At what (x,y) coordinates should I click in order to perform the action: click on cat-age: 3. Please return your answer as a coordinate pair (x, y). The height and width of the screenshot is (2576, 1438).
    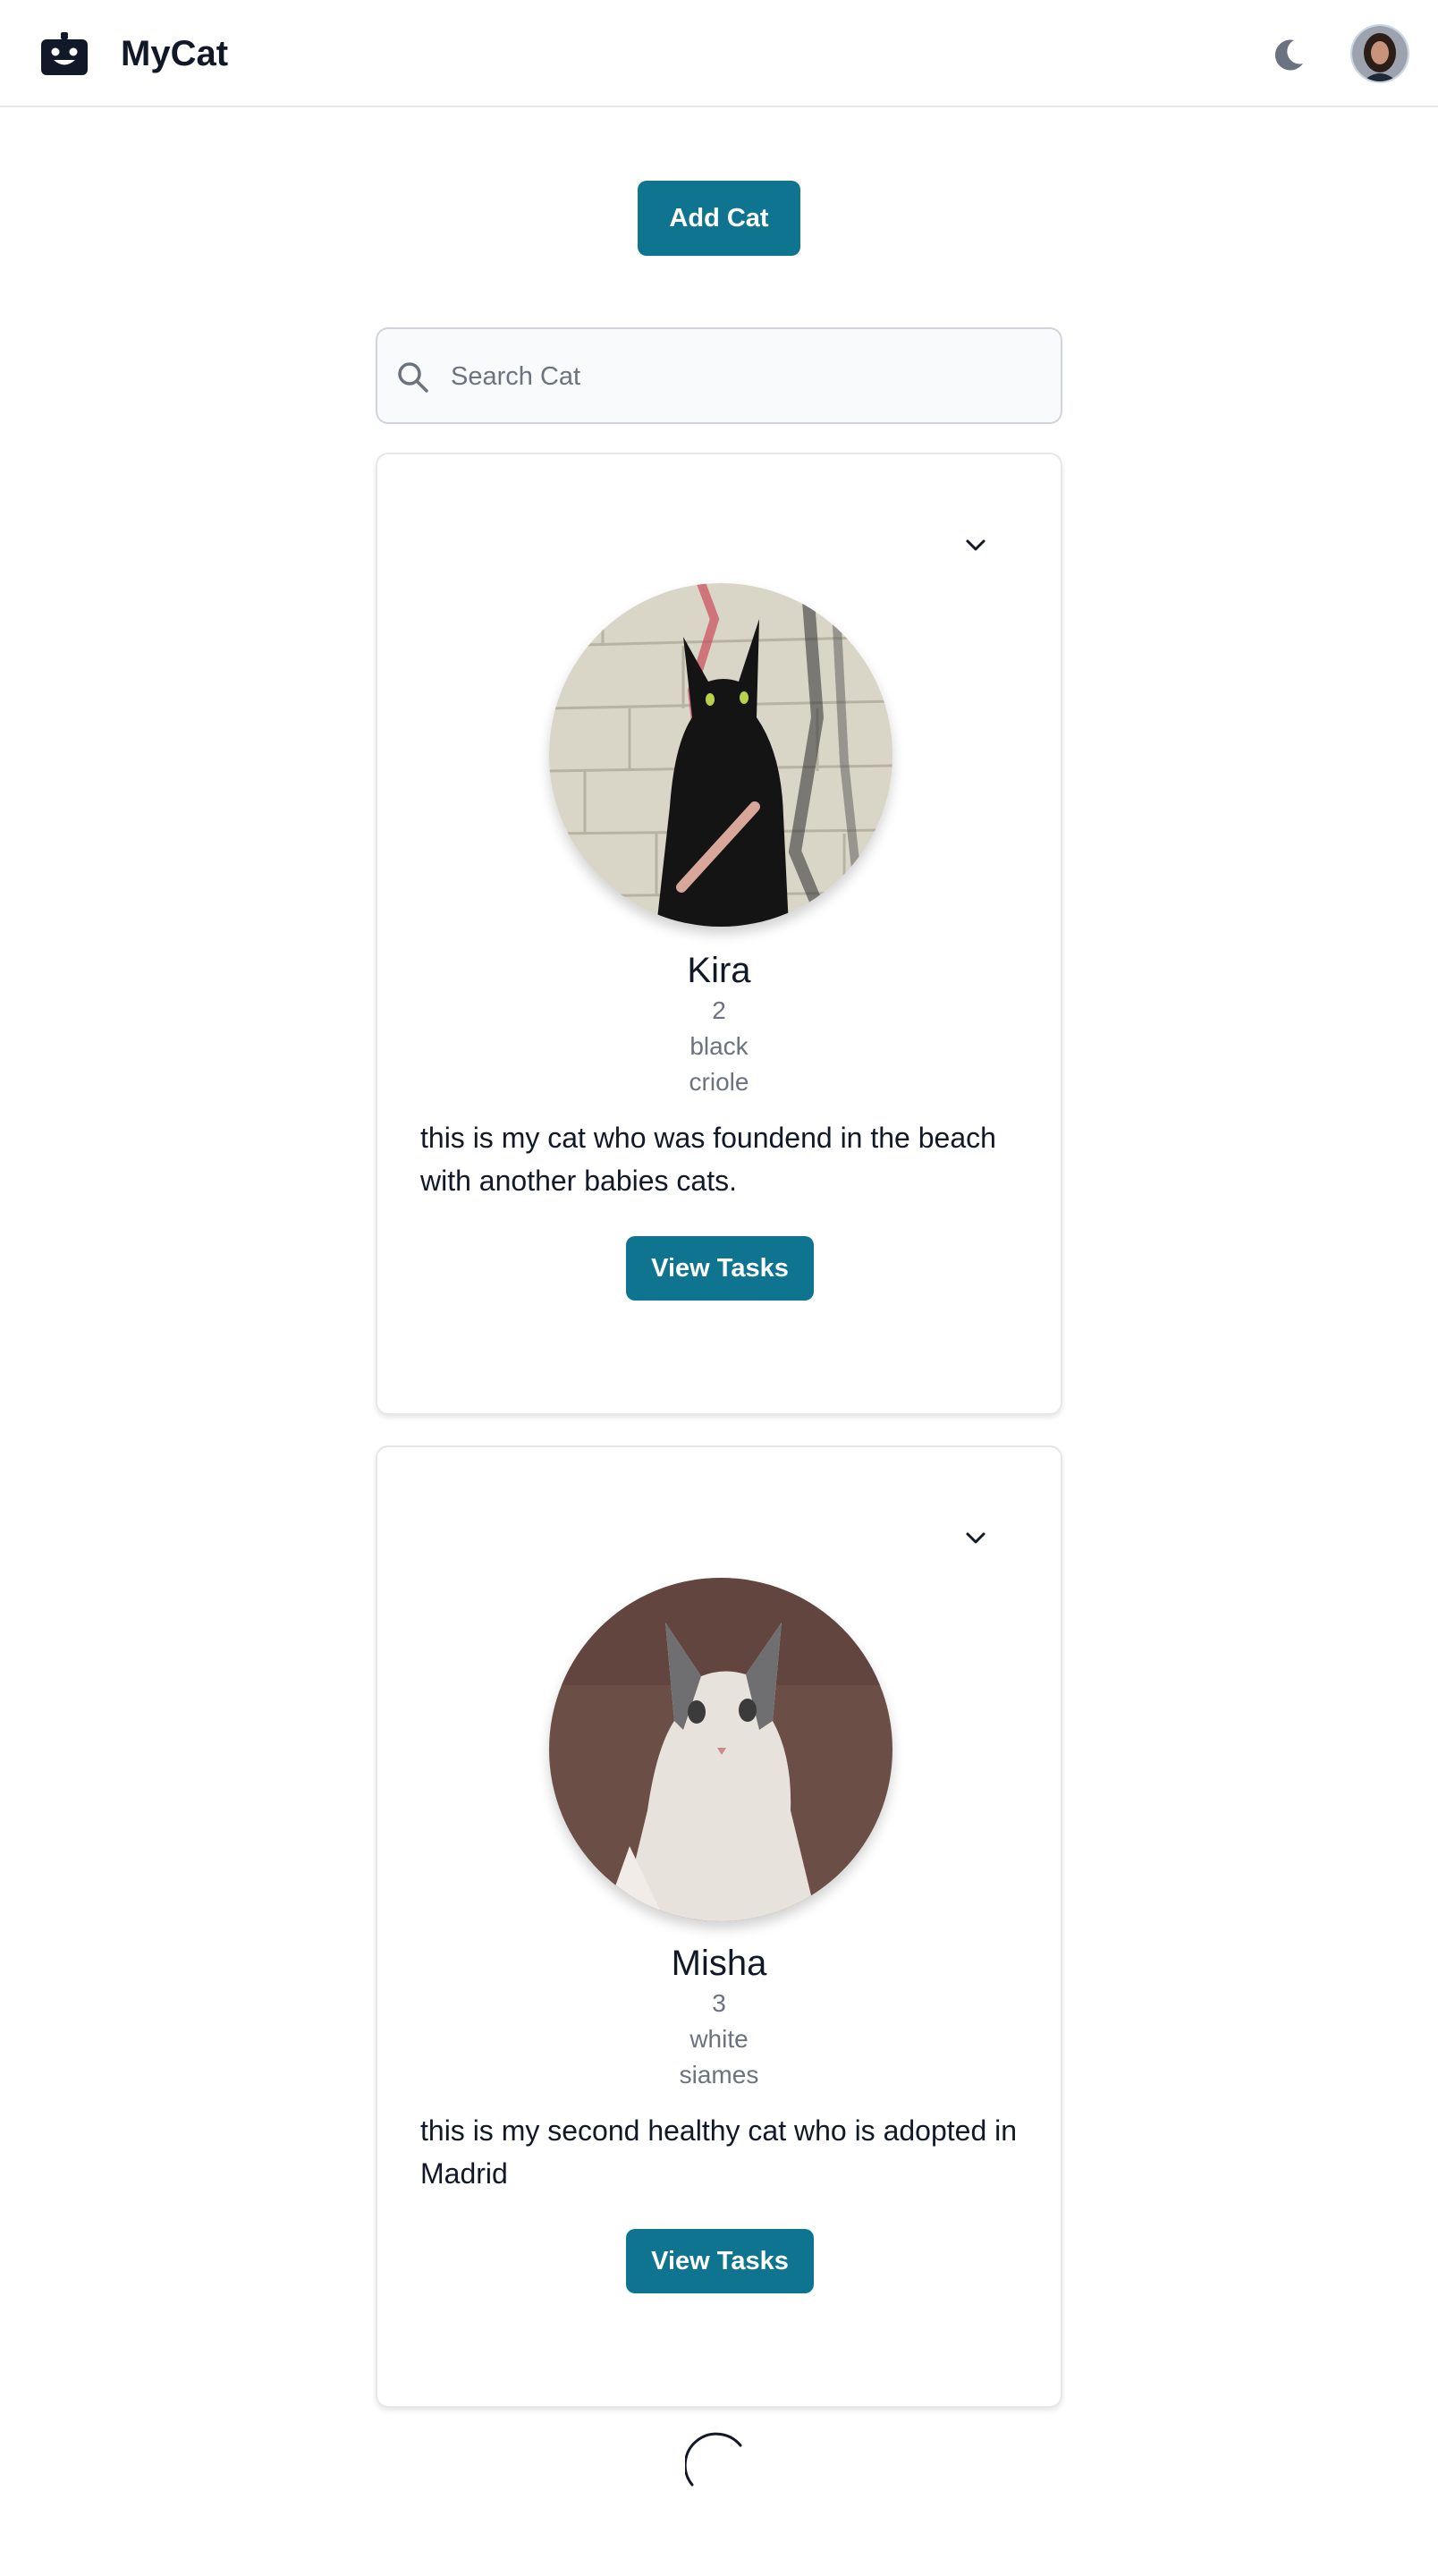
    Looking at the image, I should click on (719, 2003).